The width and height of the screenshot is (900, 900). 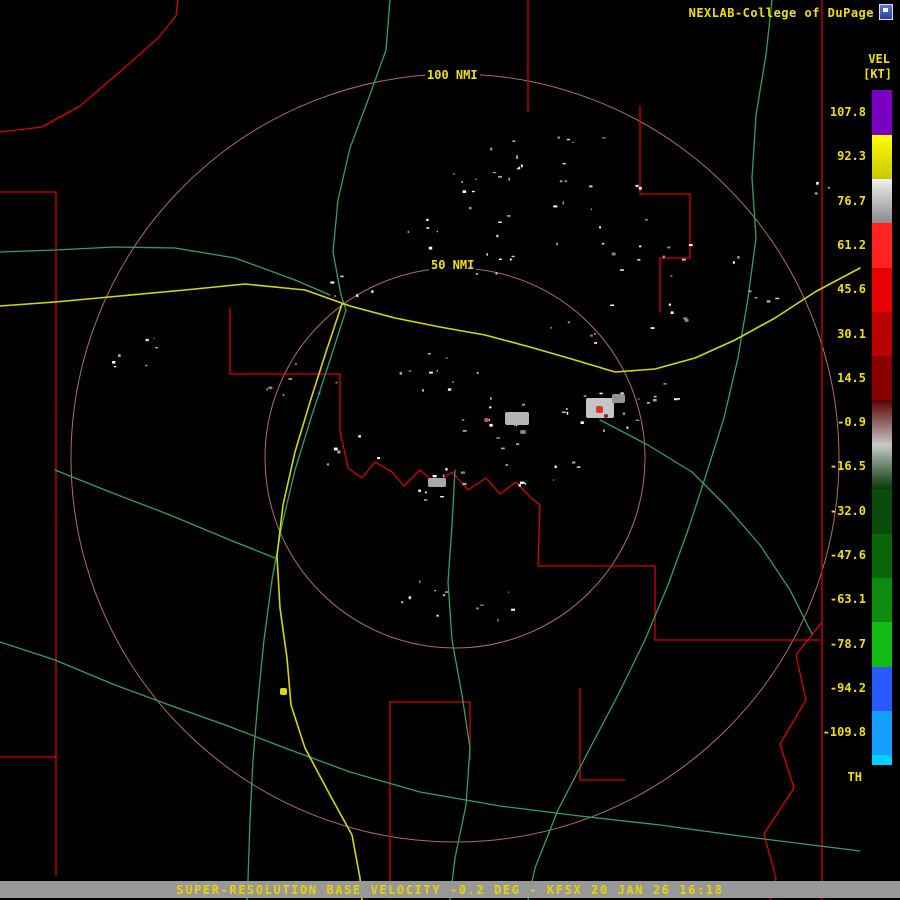 What do you see at coordinates (847, 466) in the screenshot?
I see `colorbar-tick: -16.5` at bounding box center [847, 466].